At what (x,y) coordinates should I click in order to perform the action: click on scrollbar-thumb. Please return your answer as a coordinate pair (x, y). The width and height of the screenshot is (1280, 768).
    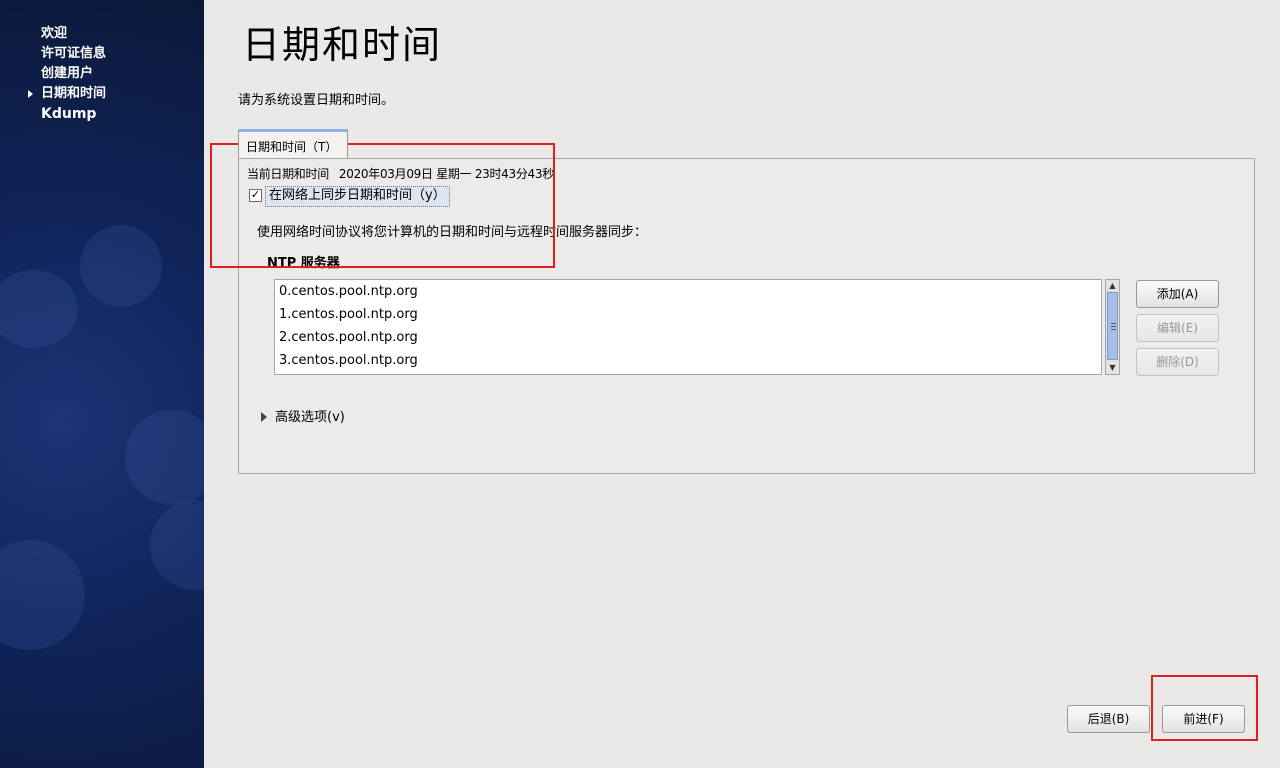
    Looking at the image, I should click on (1112, 326).